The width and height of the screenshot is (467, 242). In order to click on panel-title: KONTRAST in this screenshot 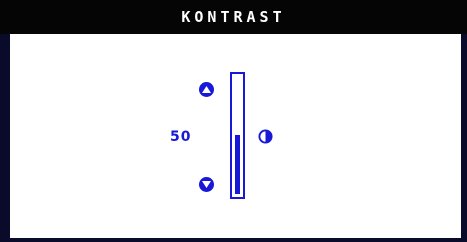, I will do `click(233, 17)`.